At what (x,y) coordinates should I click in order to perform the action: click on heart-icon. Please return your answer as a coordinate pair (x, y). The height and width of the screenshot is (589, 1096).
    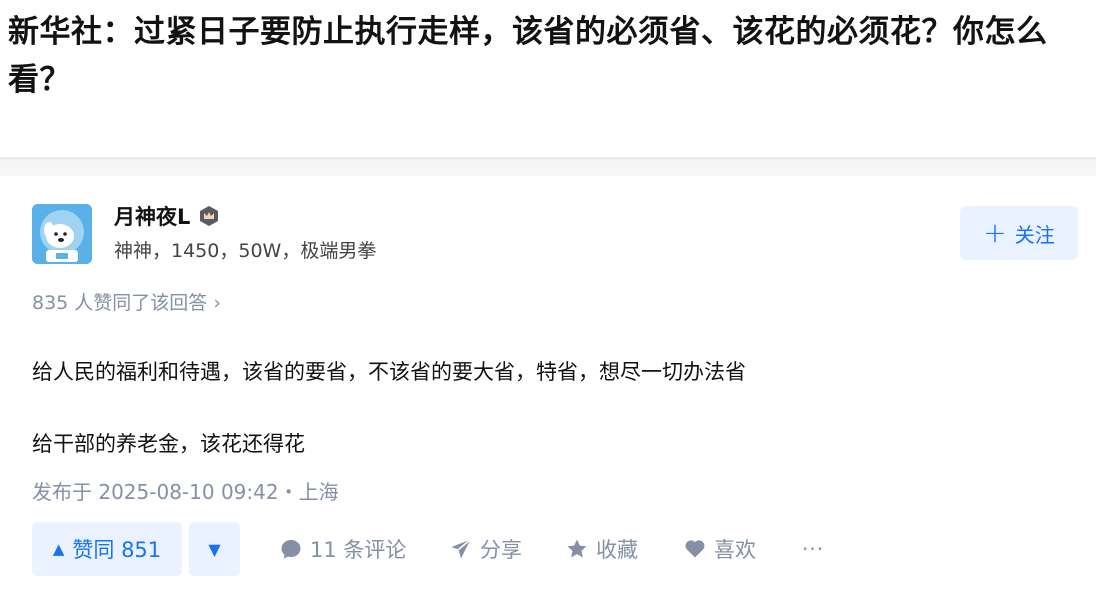
    Looking at the image, I should click on (695, 549).